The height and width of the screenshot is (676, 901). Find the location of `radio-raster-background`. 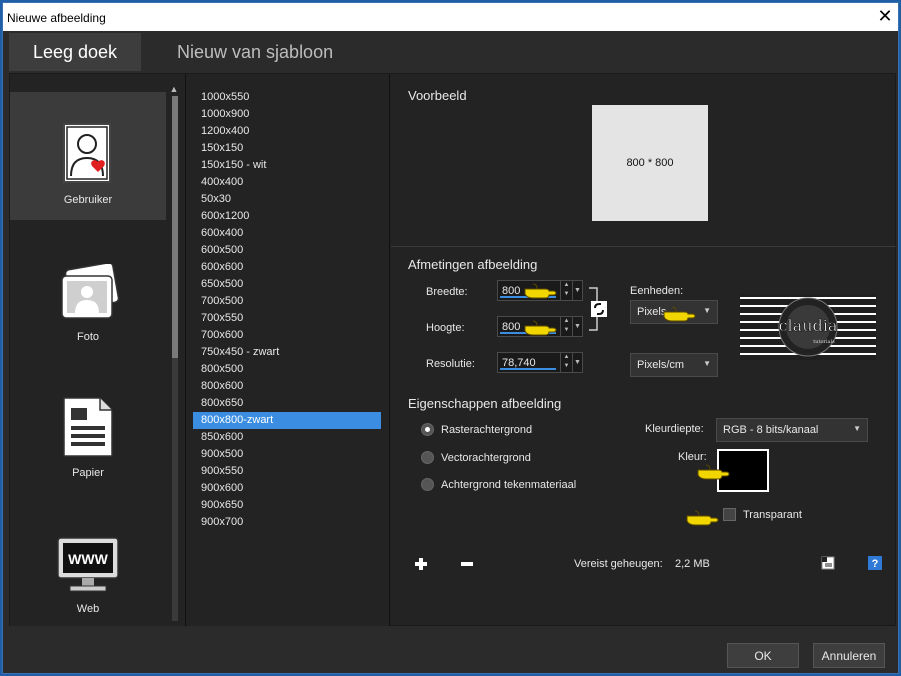

radio-raster-background is located at coordinates (427, 429).